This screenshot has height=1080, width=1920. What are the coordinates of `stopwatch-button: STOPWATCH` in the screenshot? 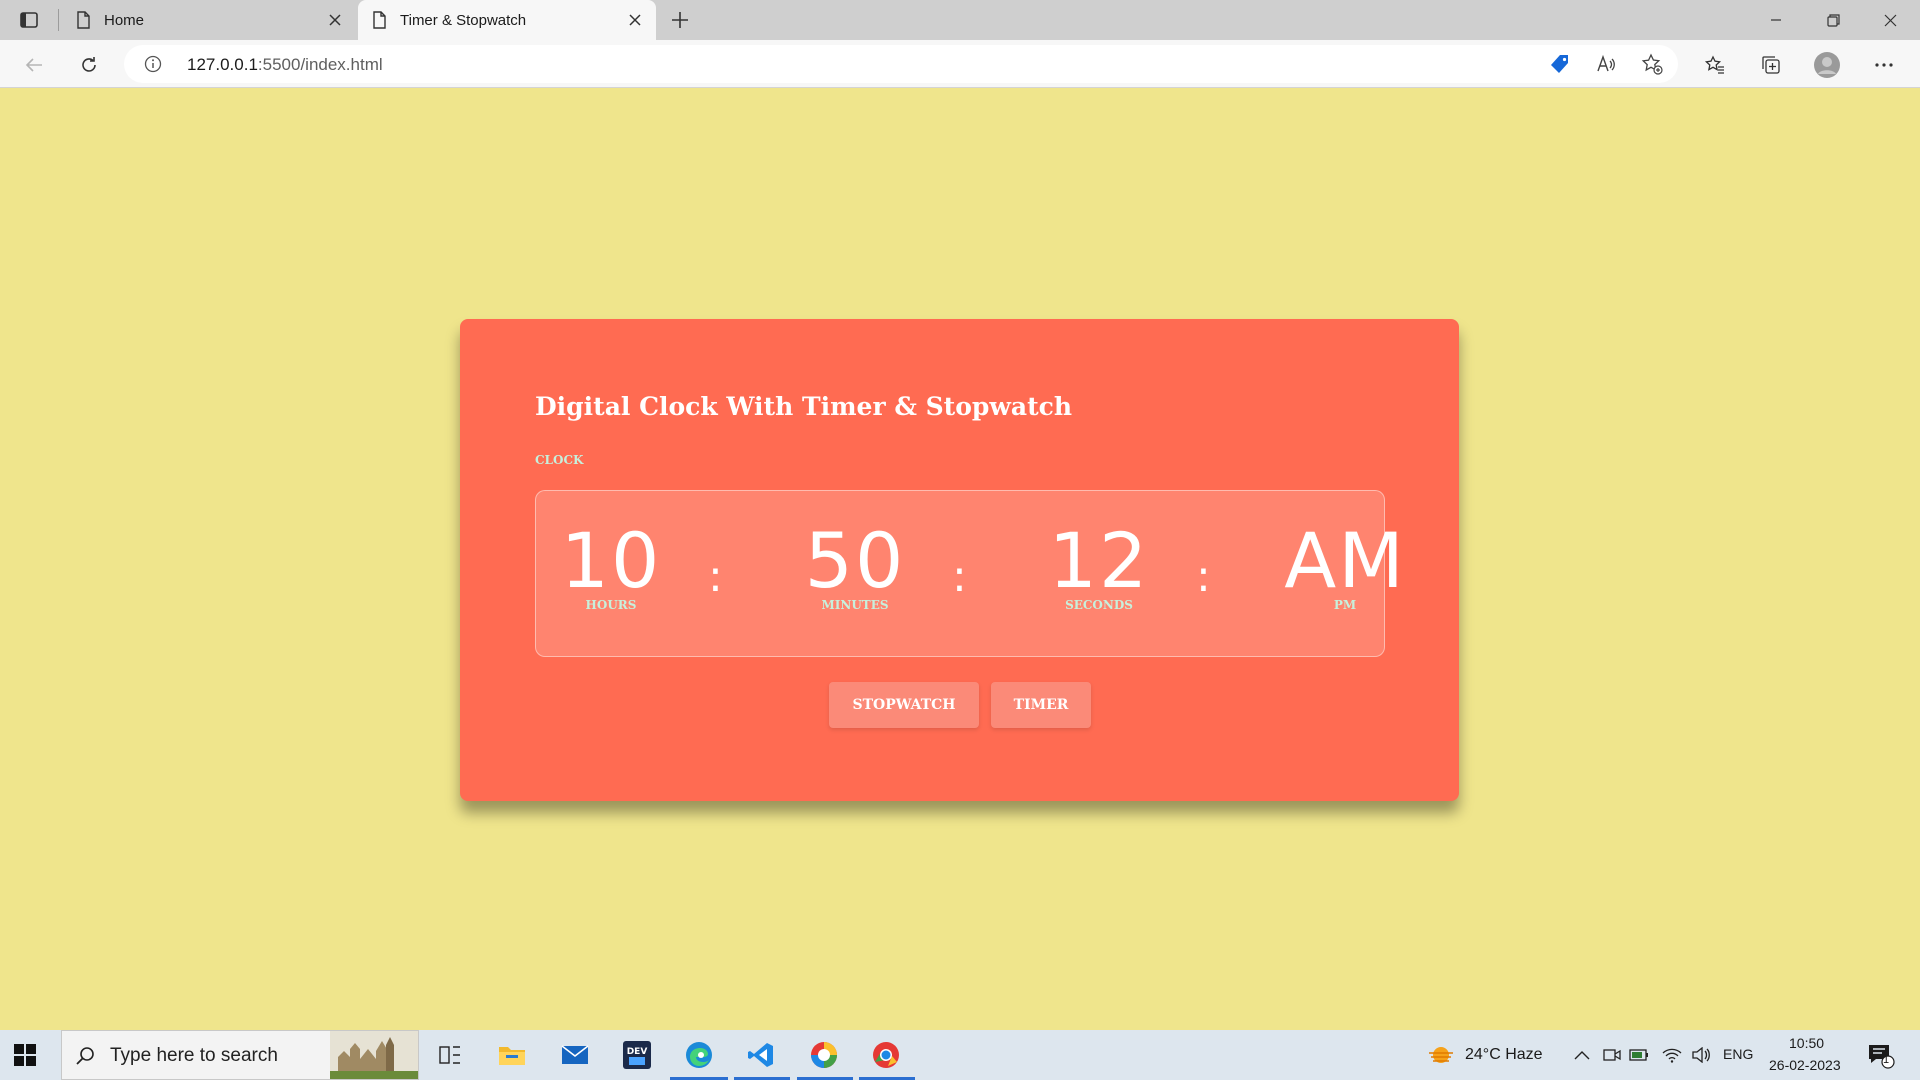 It's located at (904, 705).